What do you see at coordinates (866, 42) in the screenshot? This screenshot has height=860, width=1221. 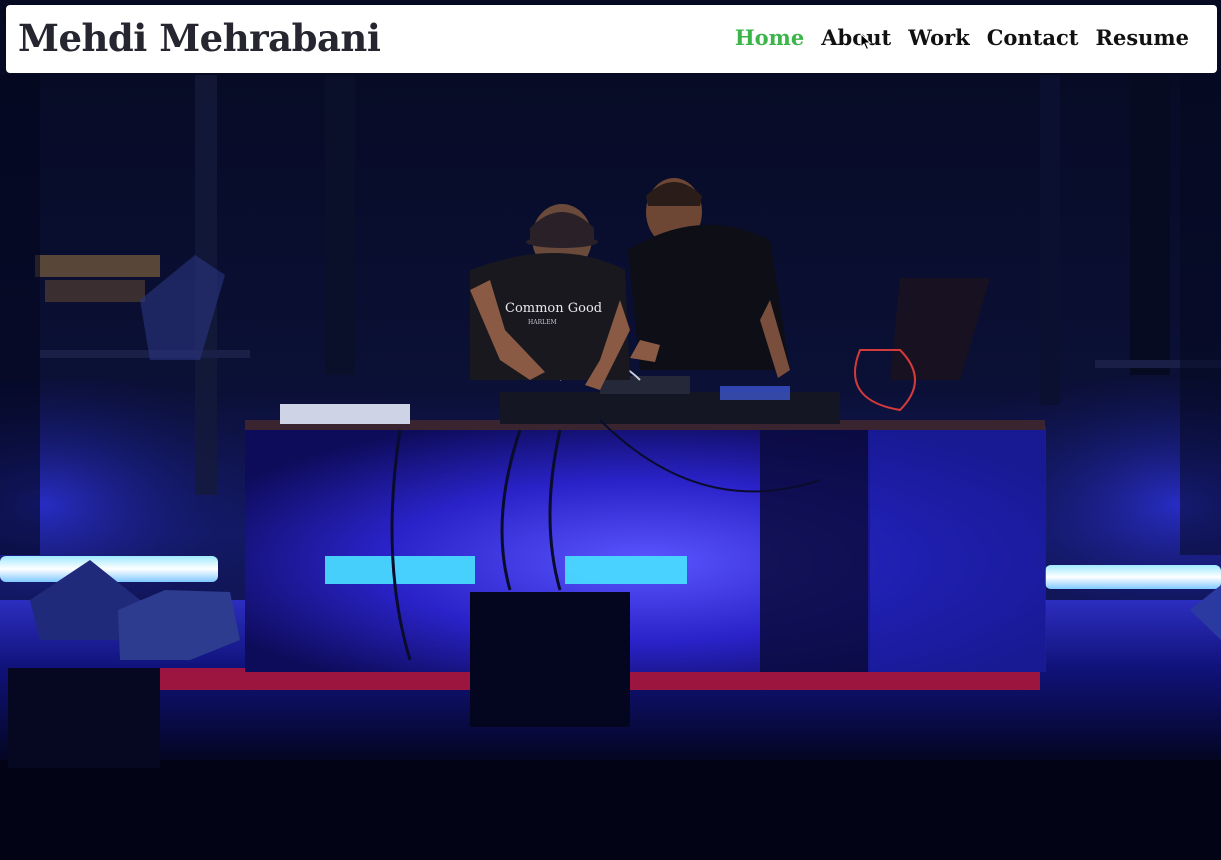 I see `arrow-pointer-icon` at bounding box center [866, 42].